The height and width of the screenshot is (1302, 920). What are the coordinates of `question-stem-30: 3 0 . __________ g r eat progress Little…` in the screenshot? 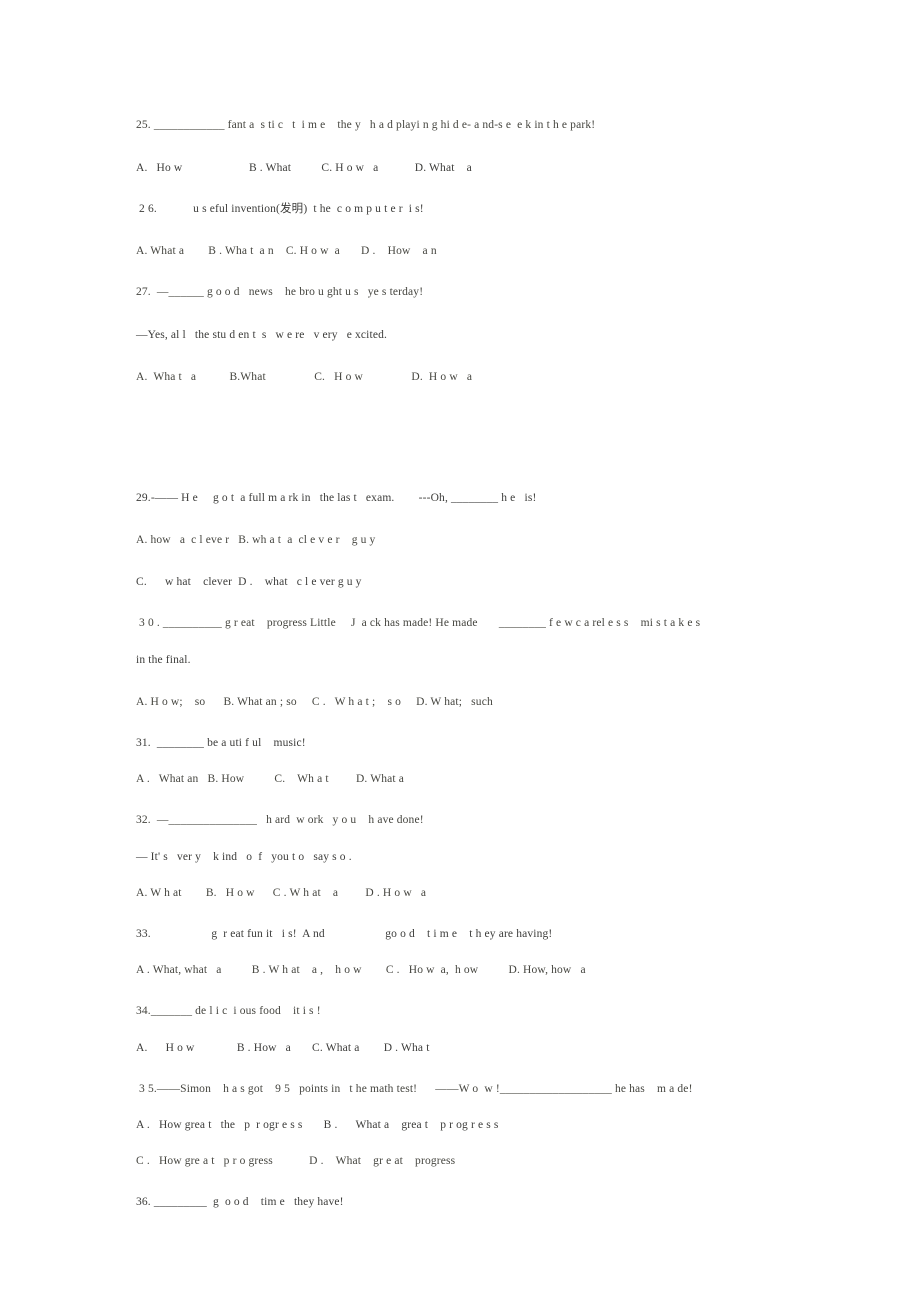 It's located at (418, 623).